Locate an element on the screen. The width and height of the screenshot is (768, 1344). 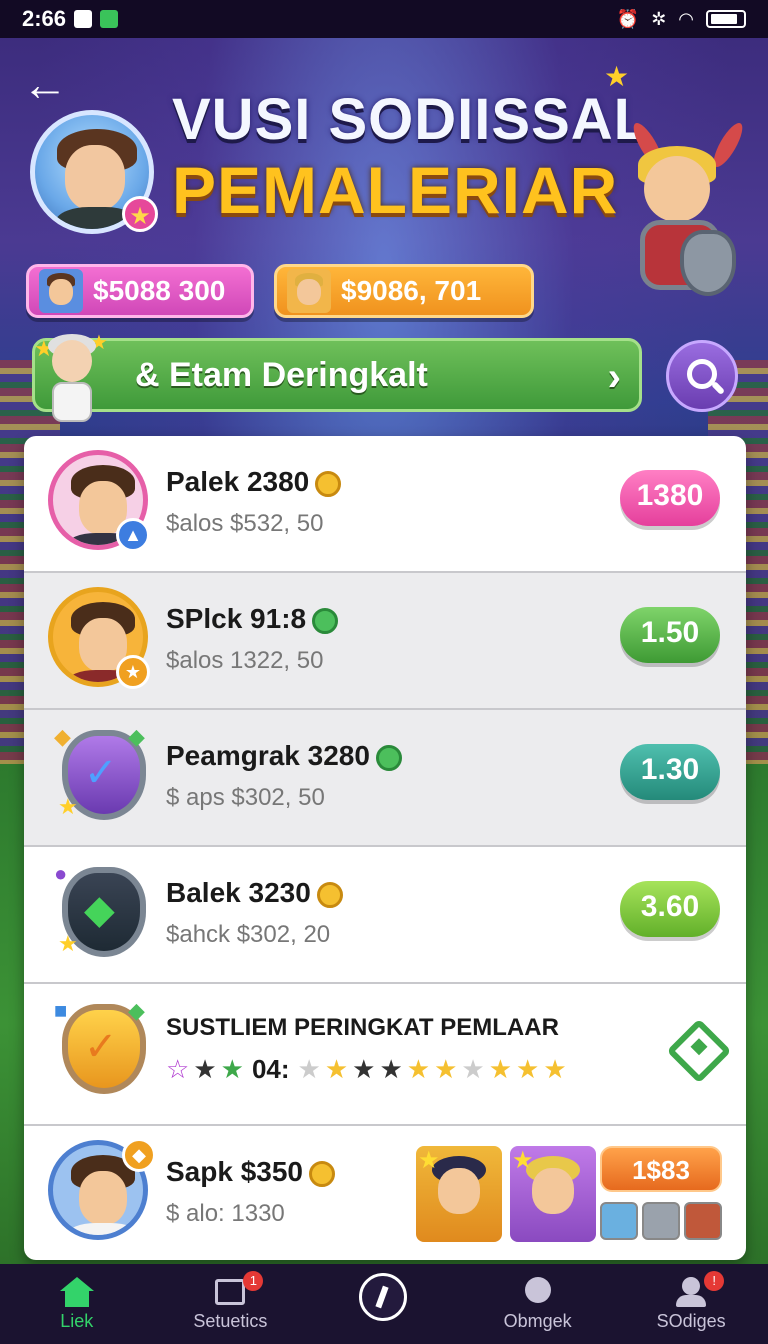
currency-pill-pink: $5088 300 is located at coordinates (140, 291).